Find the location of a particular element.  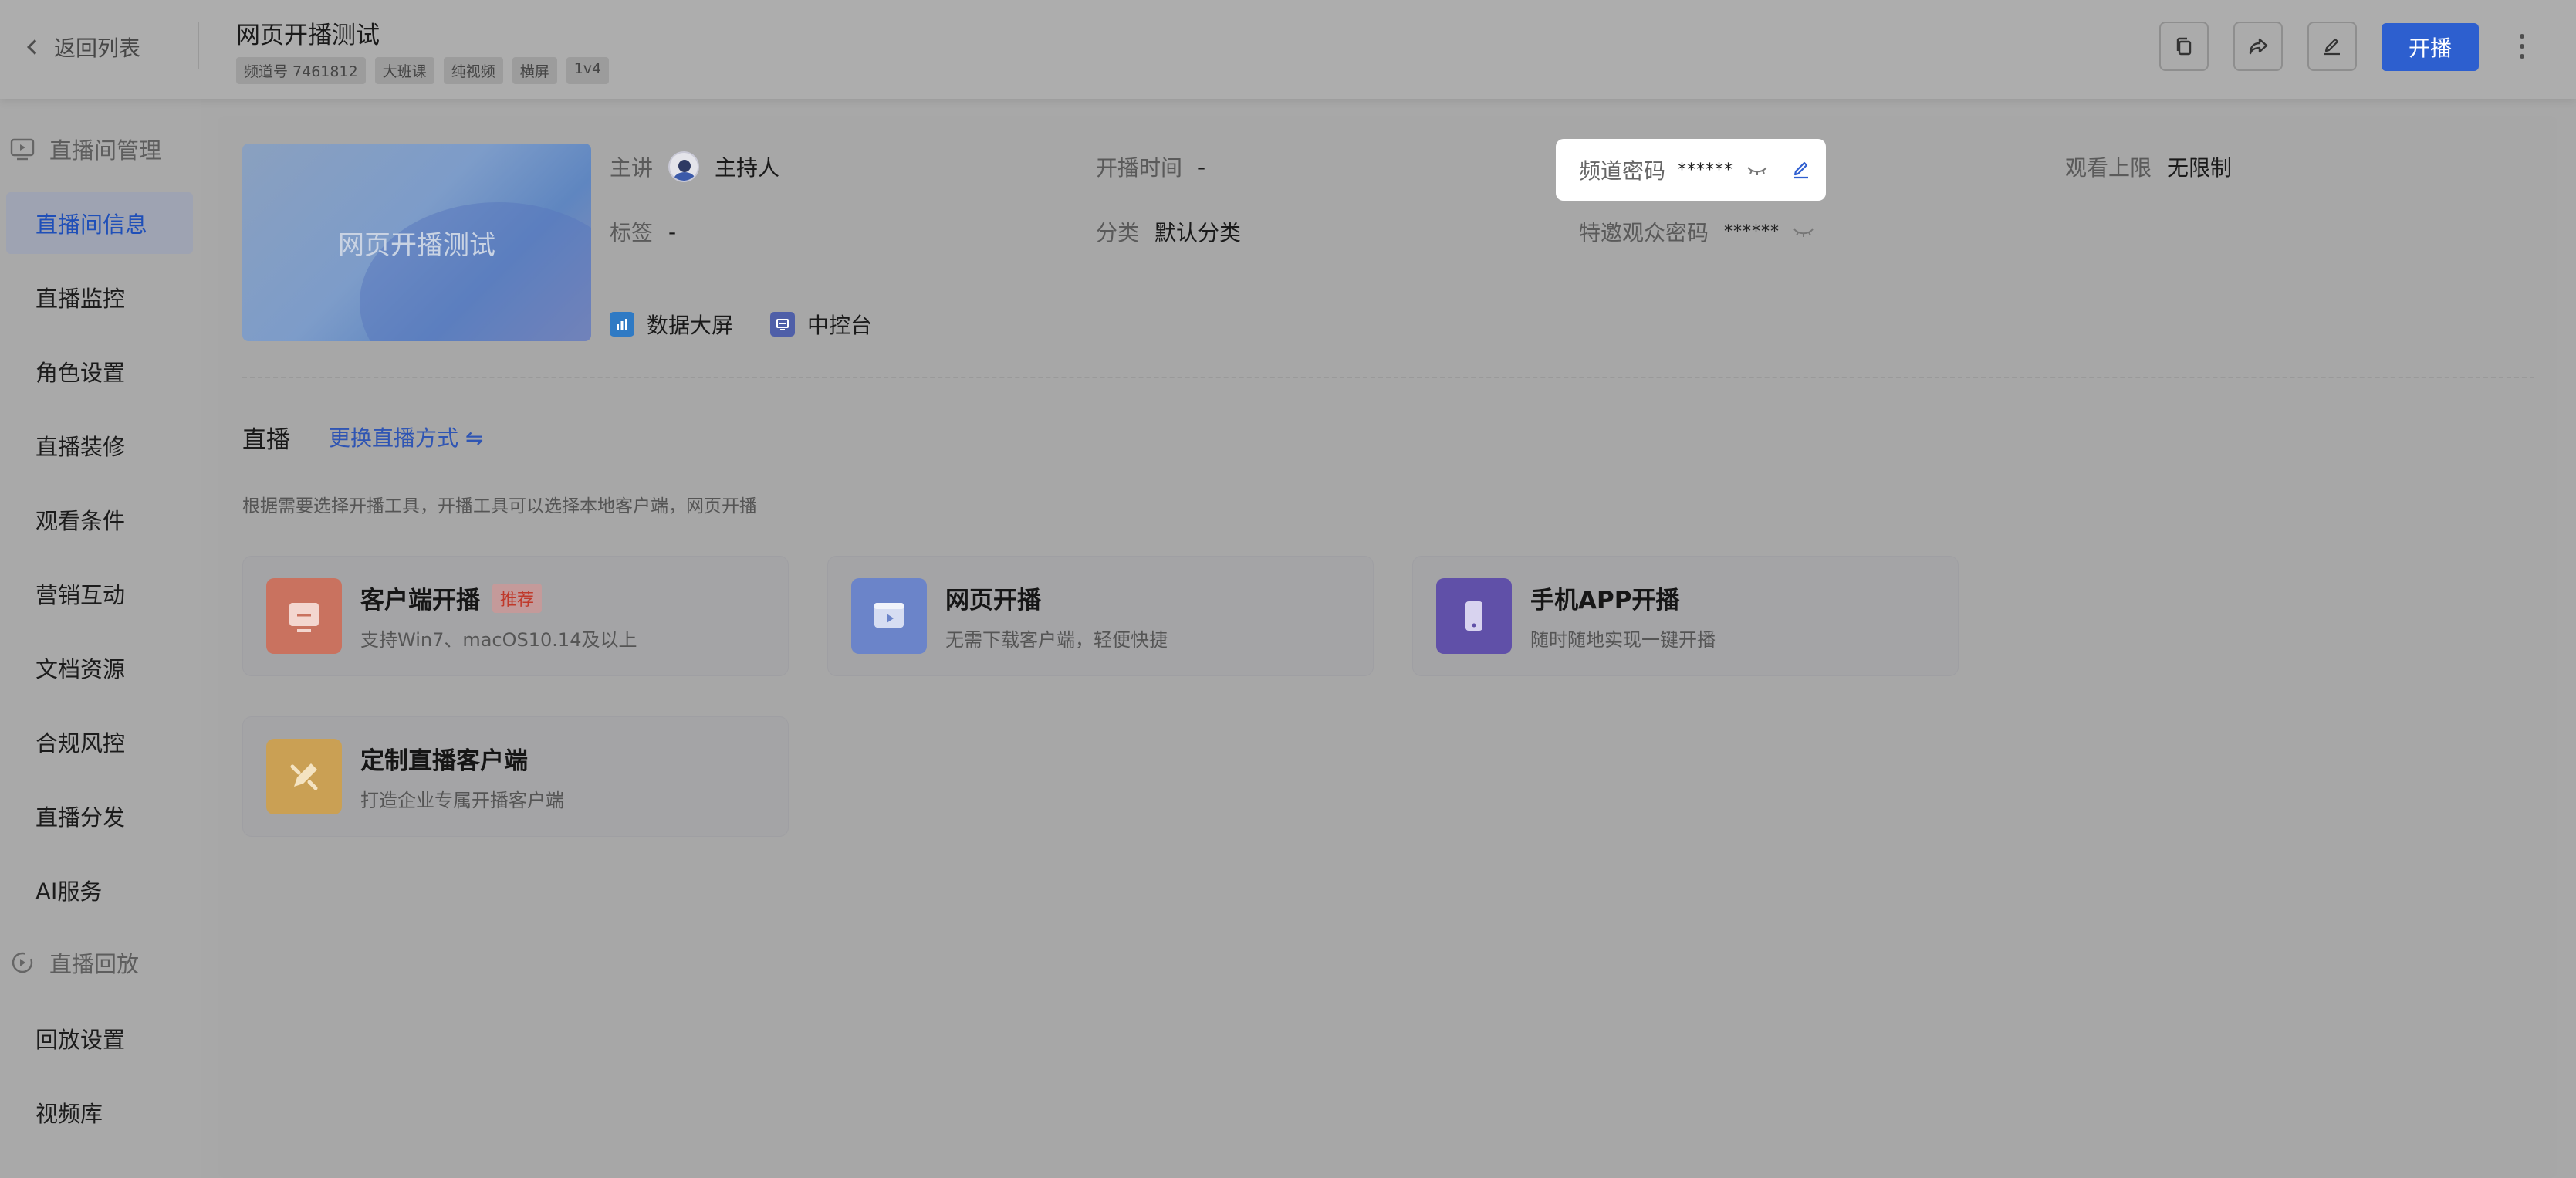

live-cover-image: 网页开播测试 is located at coordinates (416, 242).